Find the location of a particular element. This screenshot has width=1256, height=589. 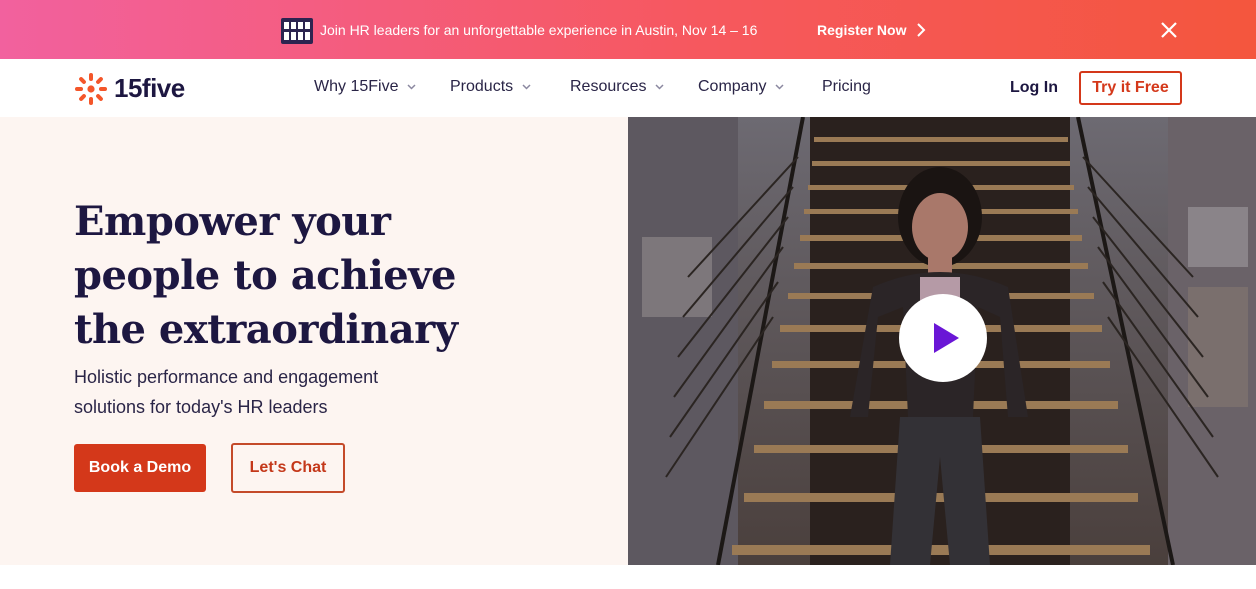

brand-logo: 15five is located at coordinates (139, 88).